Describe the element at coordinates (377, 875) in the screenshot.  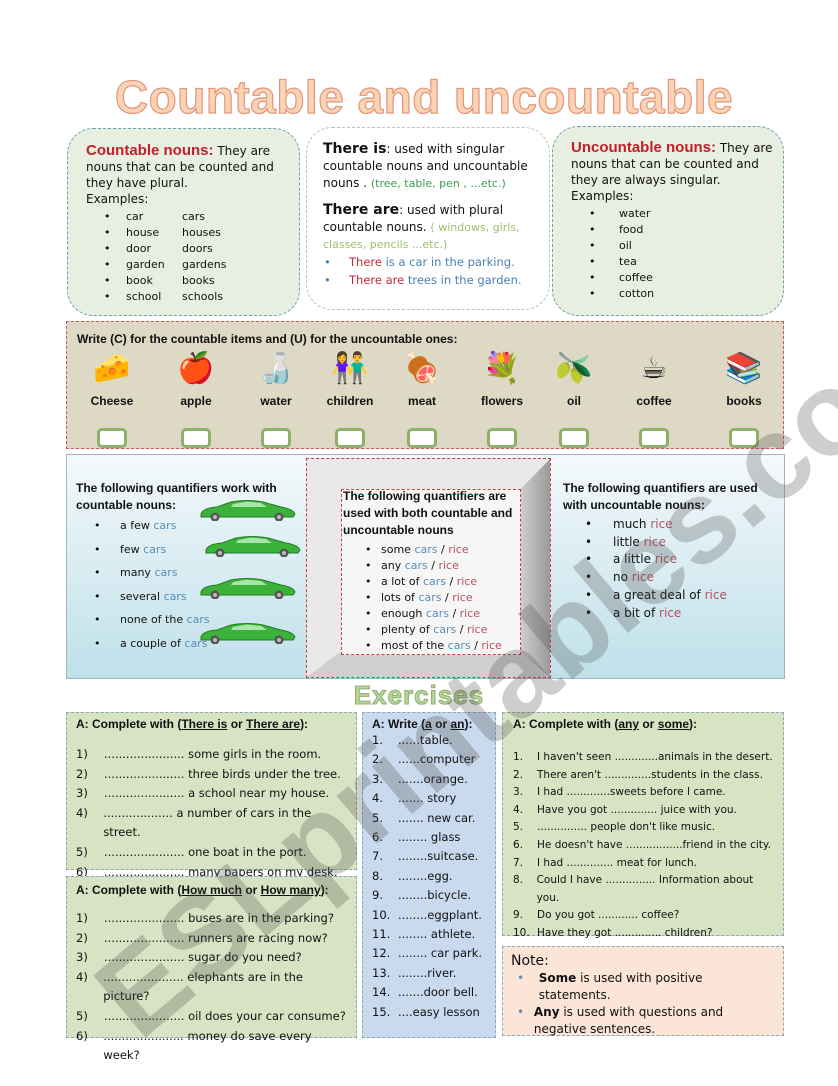
I see `item-number: 8.` at that location.